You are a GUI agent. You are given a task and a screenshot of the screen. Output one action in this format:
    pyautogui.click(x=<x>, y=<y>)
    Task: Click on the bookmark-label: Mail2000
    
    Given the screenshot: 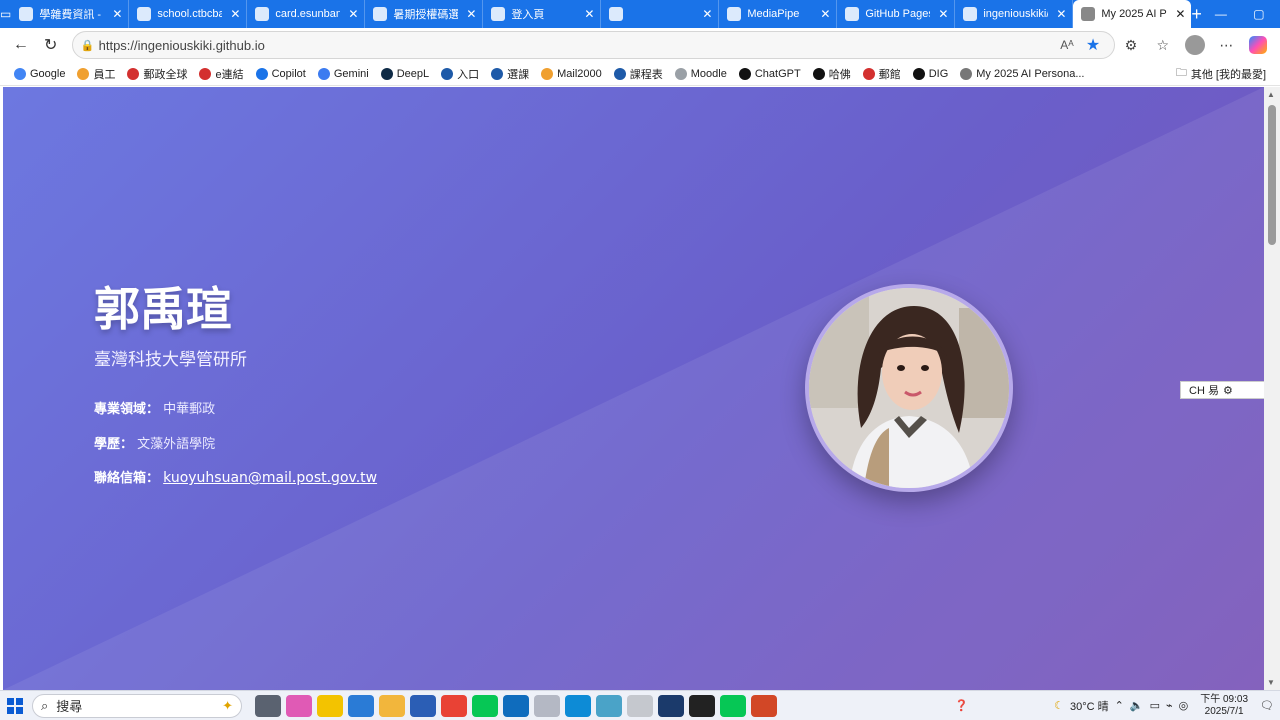 What is the action you would take?
    pyautogui.click(x=579, y=73)
    